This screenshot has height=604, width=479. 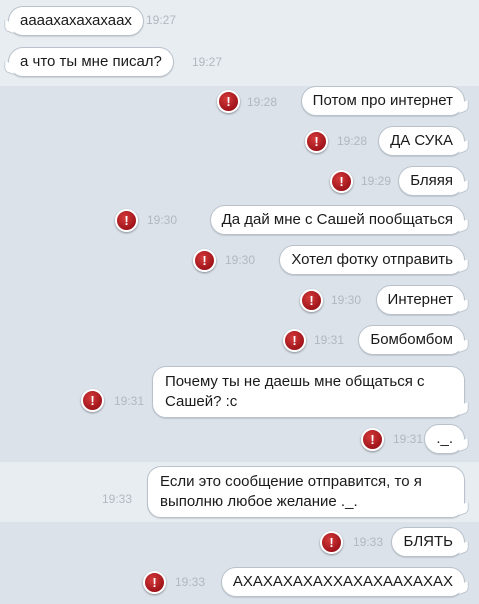 I want to click on message-bubble: Хотел фотку отправить, so click(x=372, y=260).